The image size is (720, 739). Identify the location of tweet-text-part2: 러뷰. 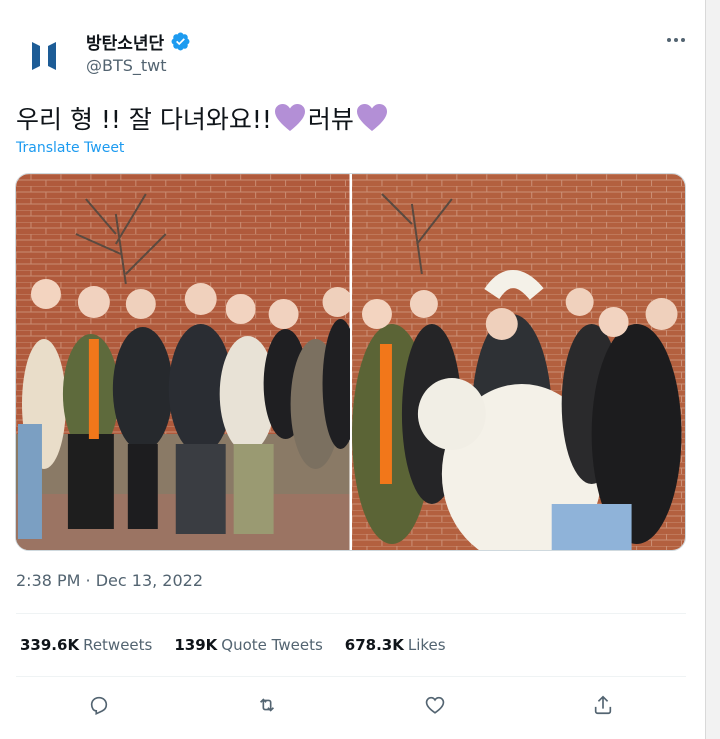
(330, 119).